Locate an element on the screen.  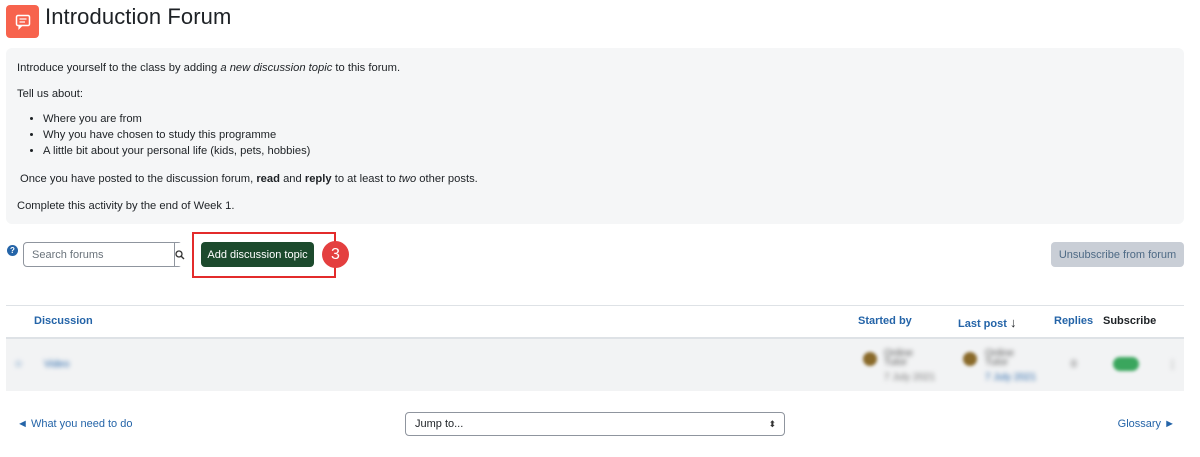
more-actions-icon: ⋮ is located at coordinates (1172, 364).